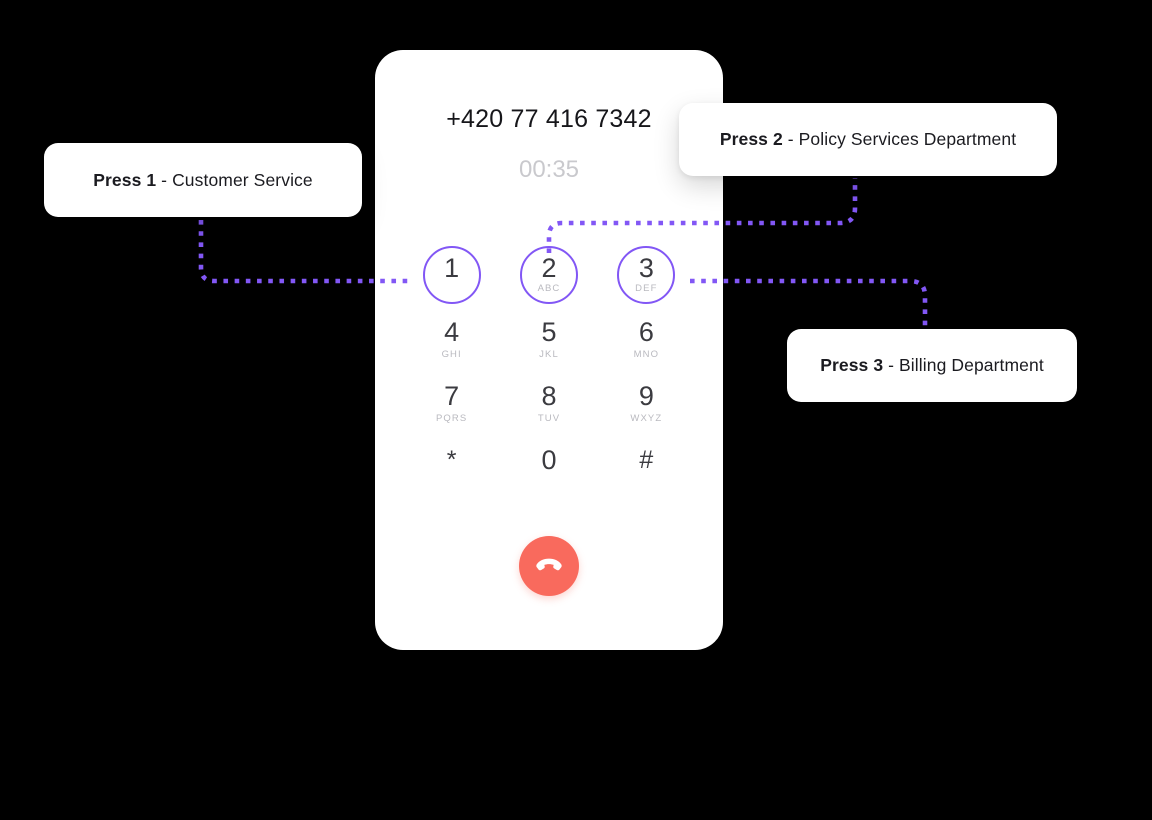 This screenshot has height=820, width=1152. I want to click on keypad-key-6: 6 MNO, so click(646, 339).